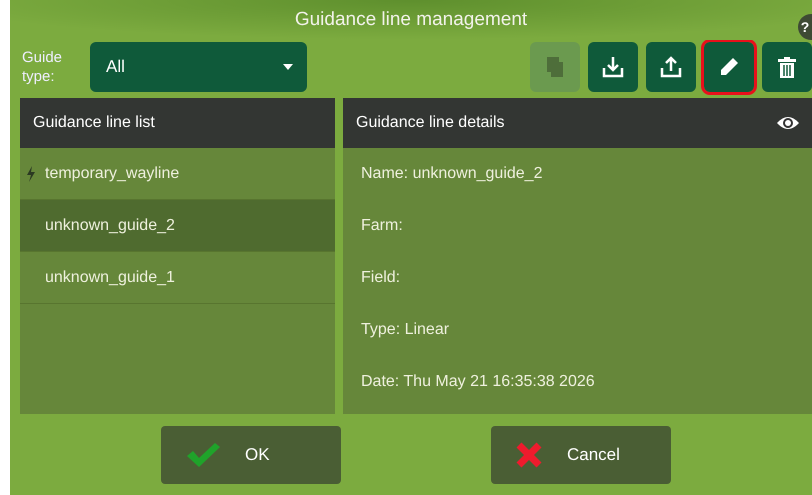 The width and height of the screenshot is (812, 495). I want to click on pencil-icon, so click(729, 67).